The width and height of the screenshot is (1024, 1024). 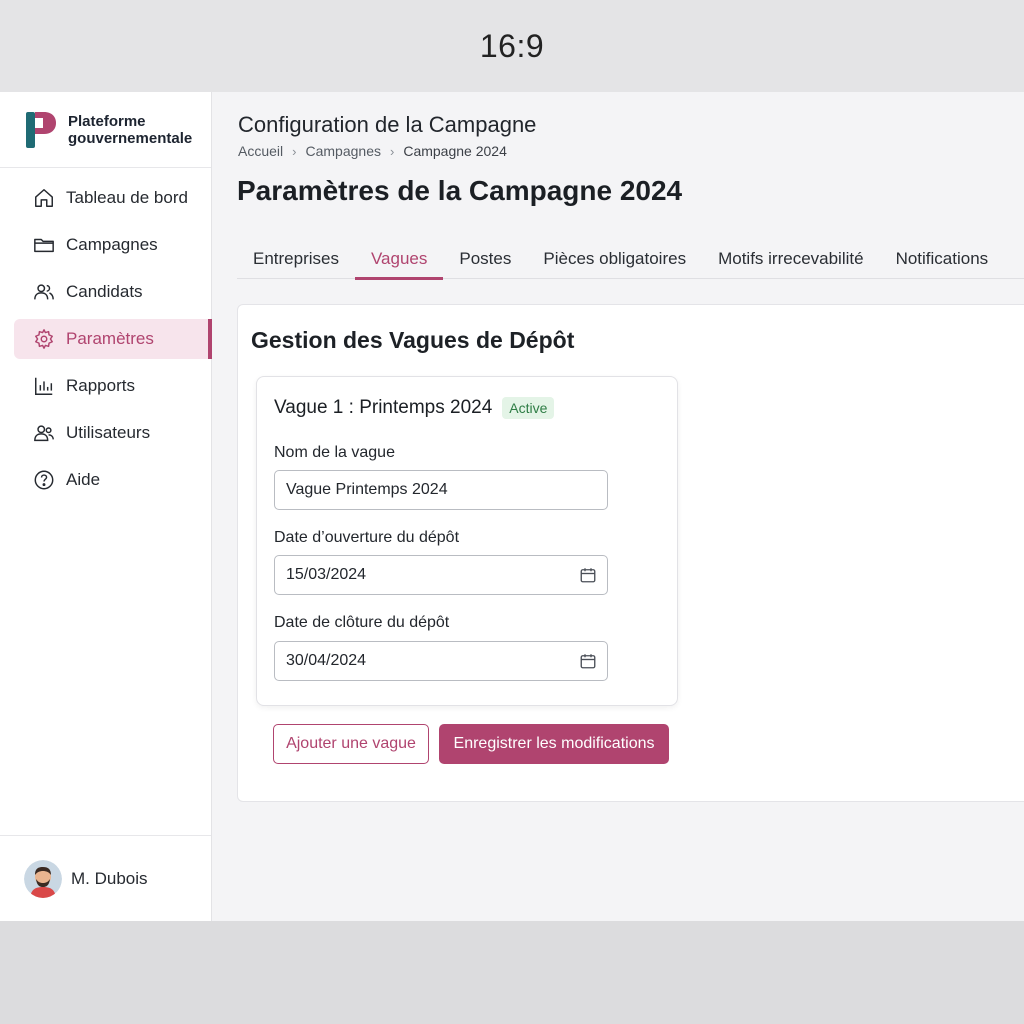 I want to click on breadcrumb-item: Campagnes, so click(x=343, y=151).